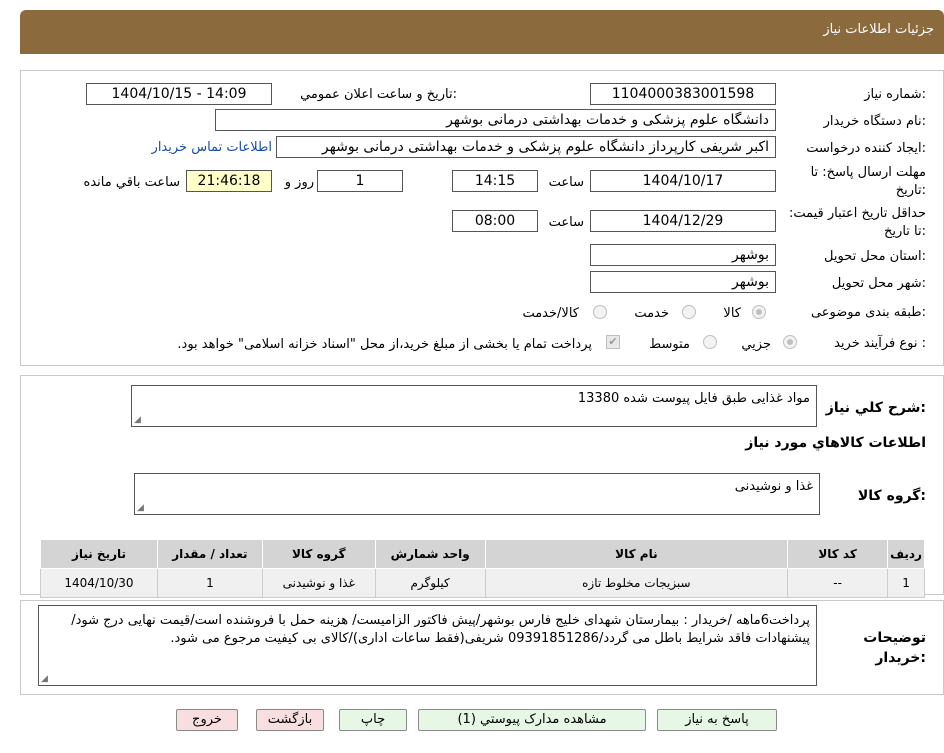  I want to click on delivery-city-field: بوشهر, so click(683, 282).